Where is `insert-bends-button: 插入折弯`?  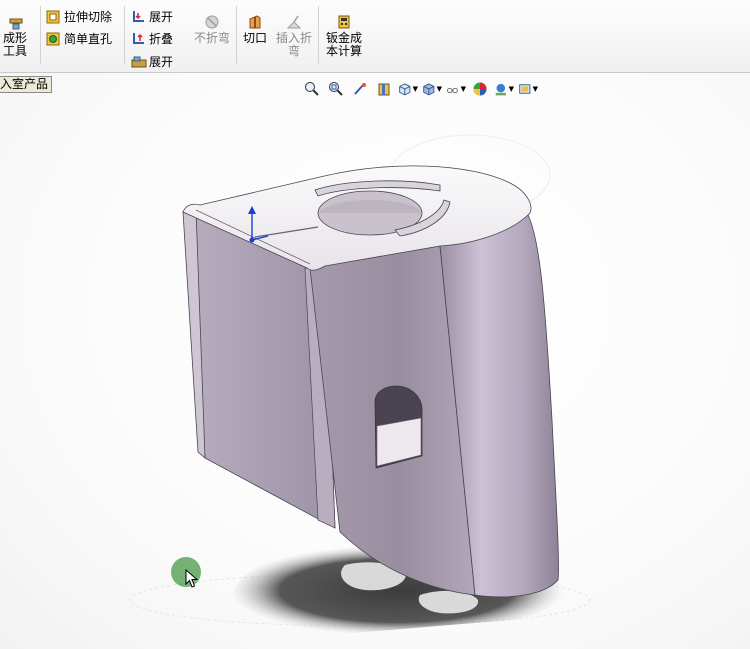 insert-bends-button: 插入折弯 is located at coordinates (294, 36).